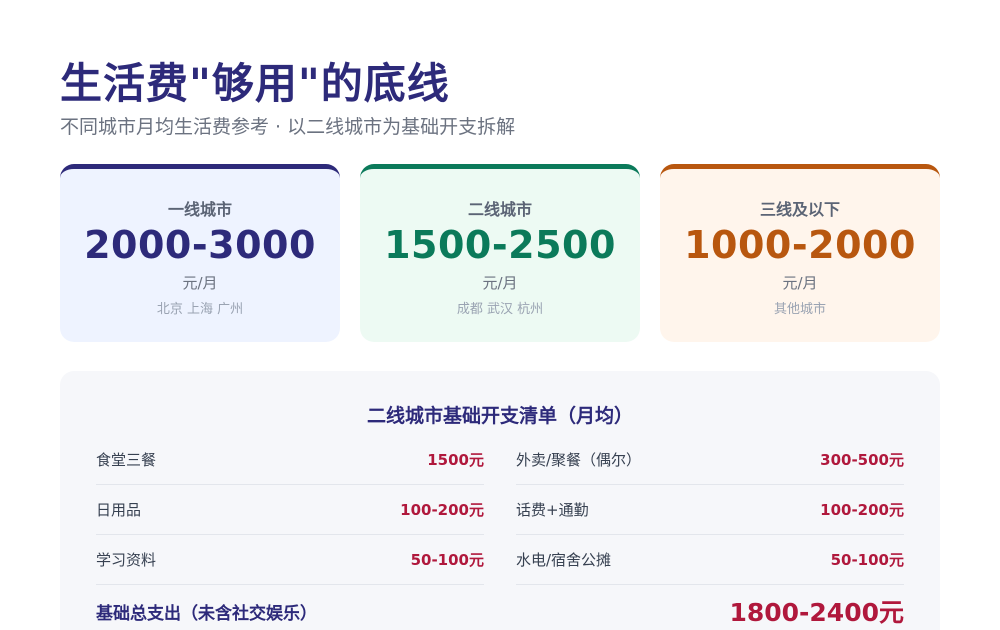  I want to click on expense-row: 外卖/聚餐（偶尔） 300-500元, so click(710, 460).